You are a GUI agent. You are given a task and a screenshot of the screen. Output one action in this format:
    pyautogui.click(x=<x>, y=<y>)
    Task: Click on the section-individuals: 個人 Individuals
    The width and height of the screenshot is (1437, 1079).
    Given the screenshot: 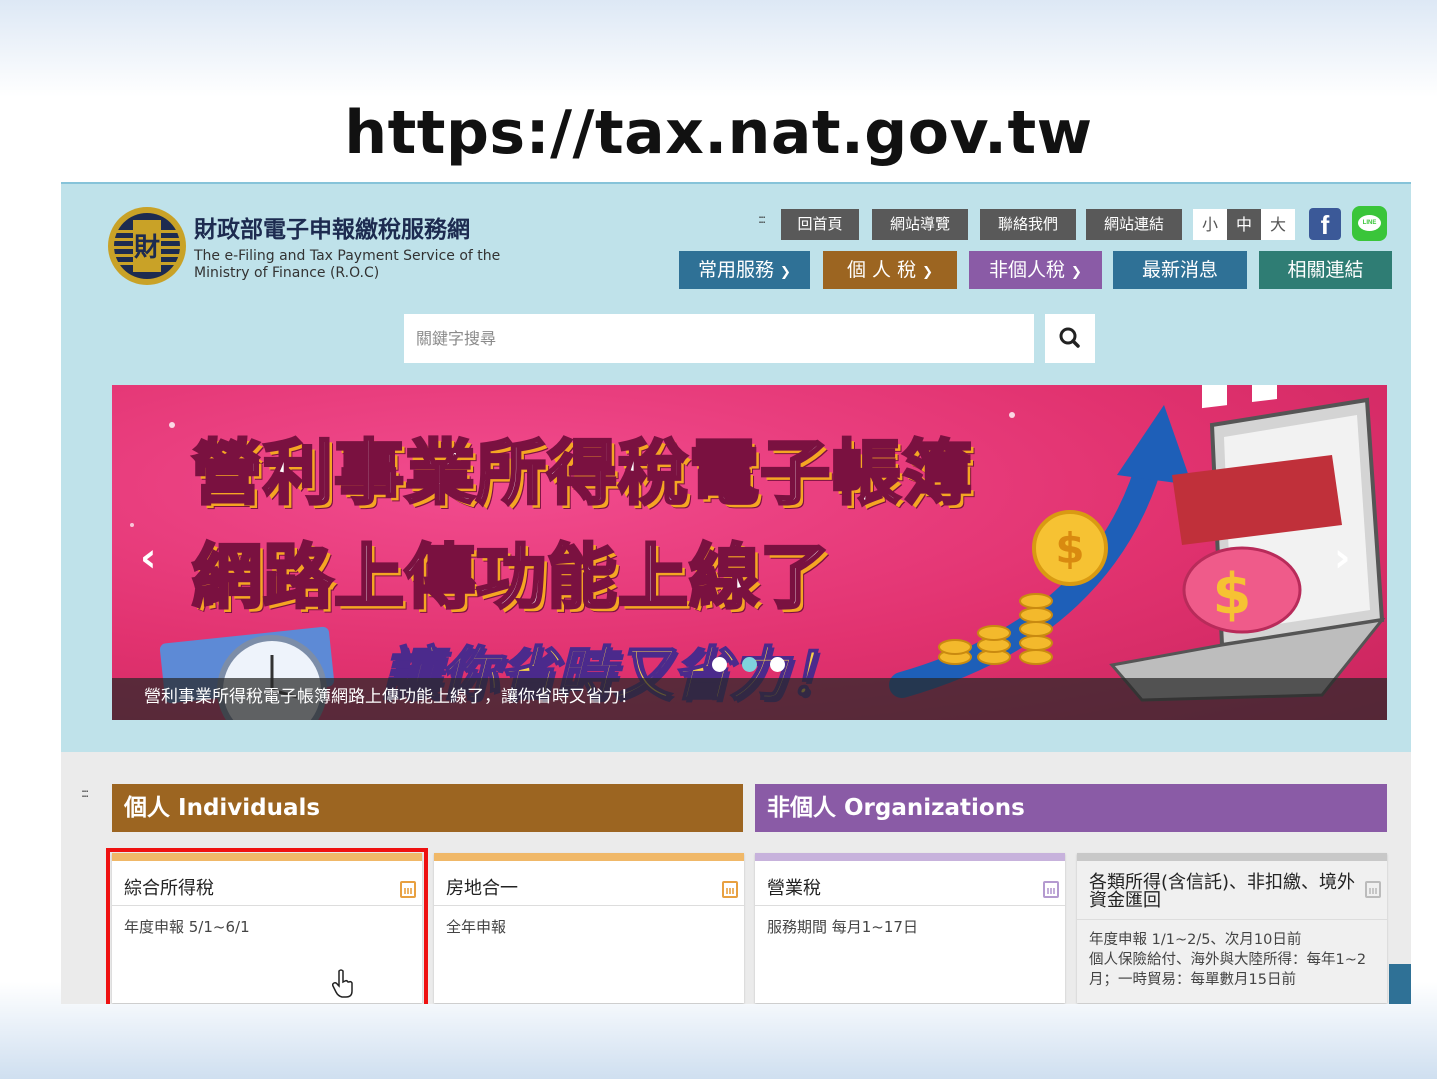 What is the action you would take?
    pyautogui.click(x=427, y=808)
    